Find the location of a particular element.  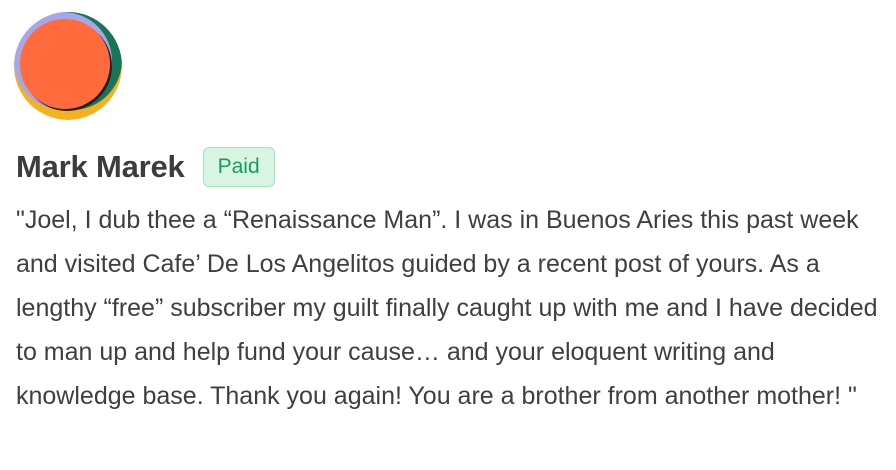

avatar is located at coordinates (68, 66).